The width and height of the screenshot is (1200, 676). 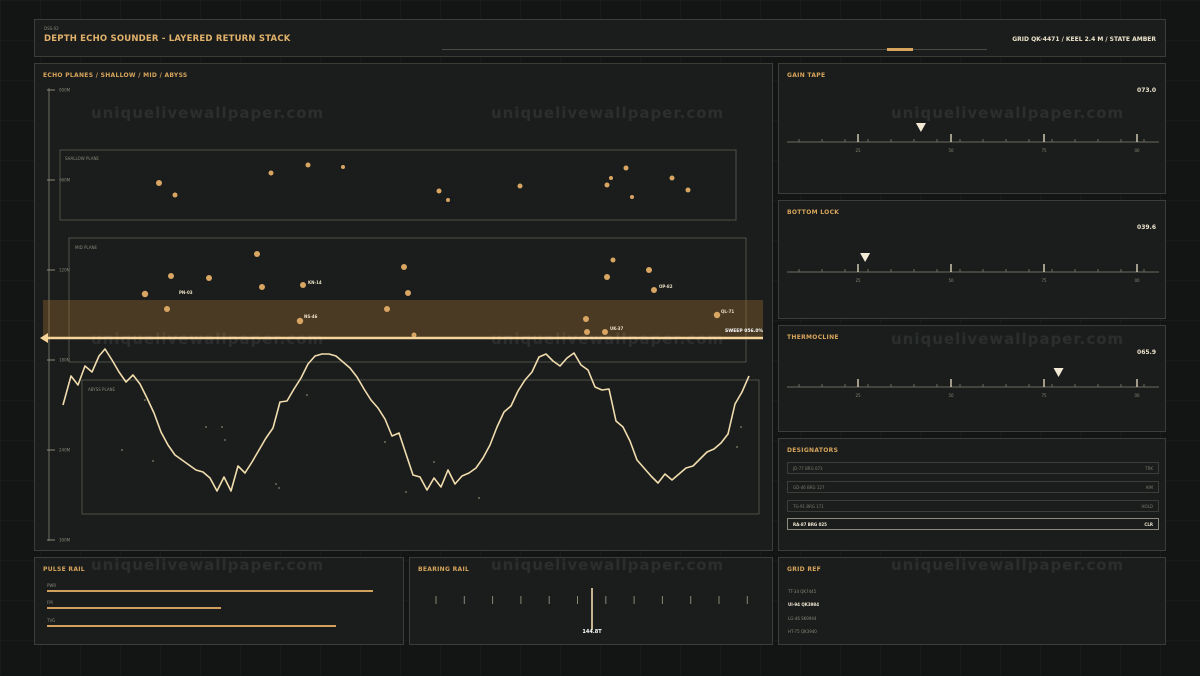 What do you see at coordinates (808, 468) in the screenshot?
I see `designator-id: JD-77 BRG 073` at bounding box center [808, 468].